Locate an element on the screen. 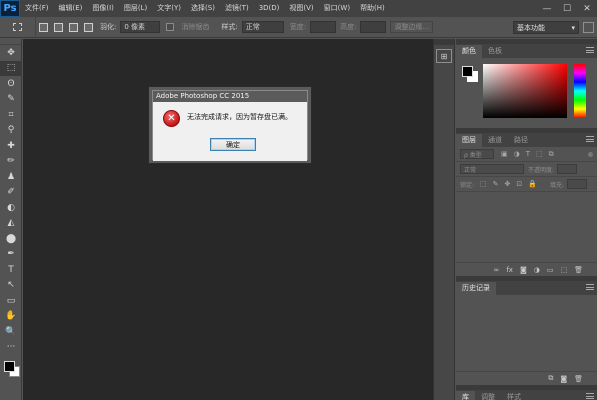 This screenshot has height=400, width=597. add-mask-icon: ◙ is located at coordinates (523, 270).